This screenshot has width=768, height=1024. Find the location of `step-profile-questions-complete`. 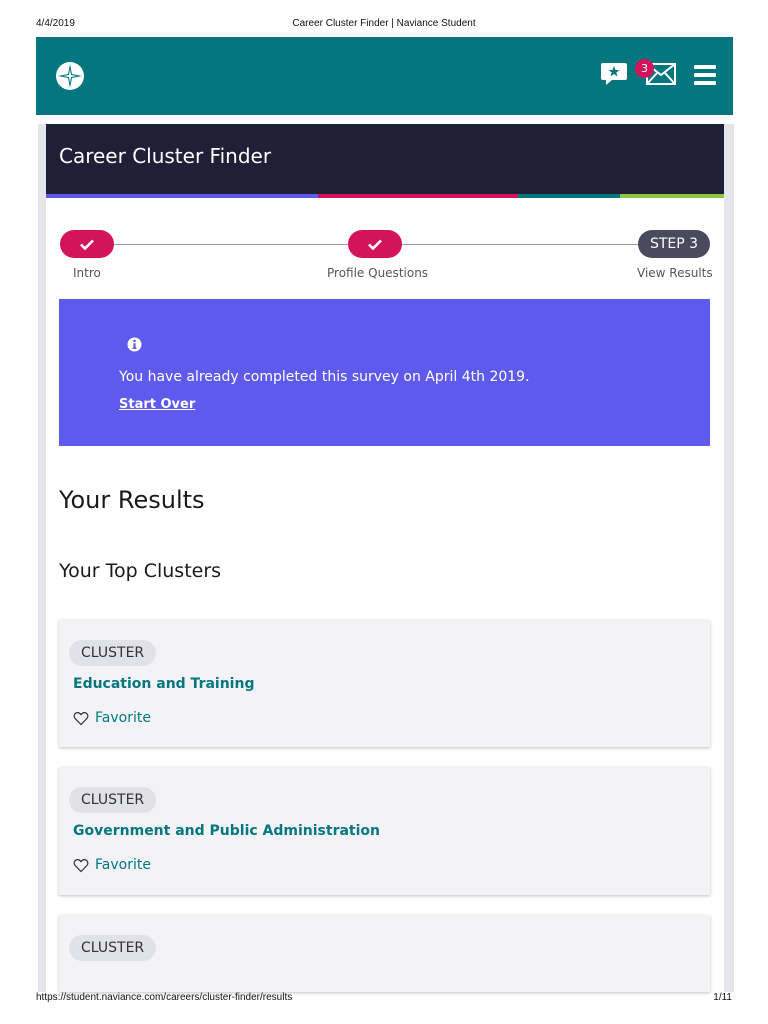

step-profile-questions-complete is located at coordinates (375, 244).